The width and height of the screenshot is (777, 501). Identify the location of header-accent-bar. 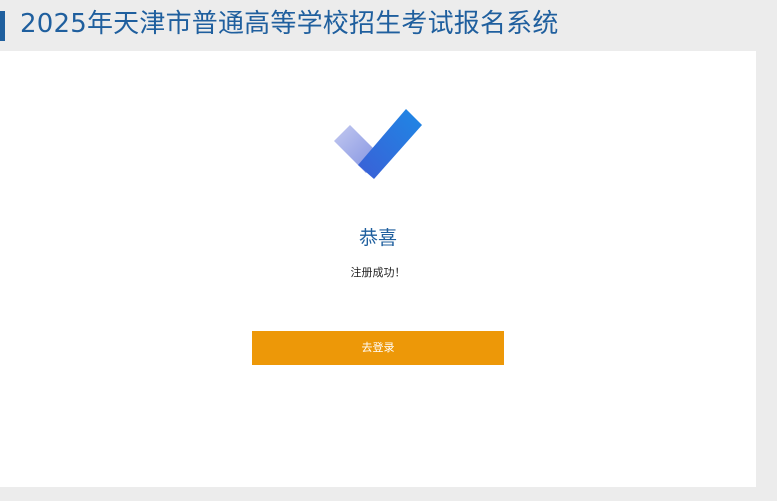
(2, 26).